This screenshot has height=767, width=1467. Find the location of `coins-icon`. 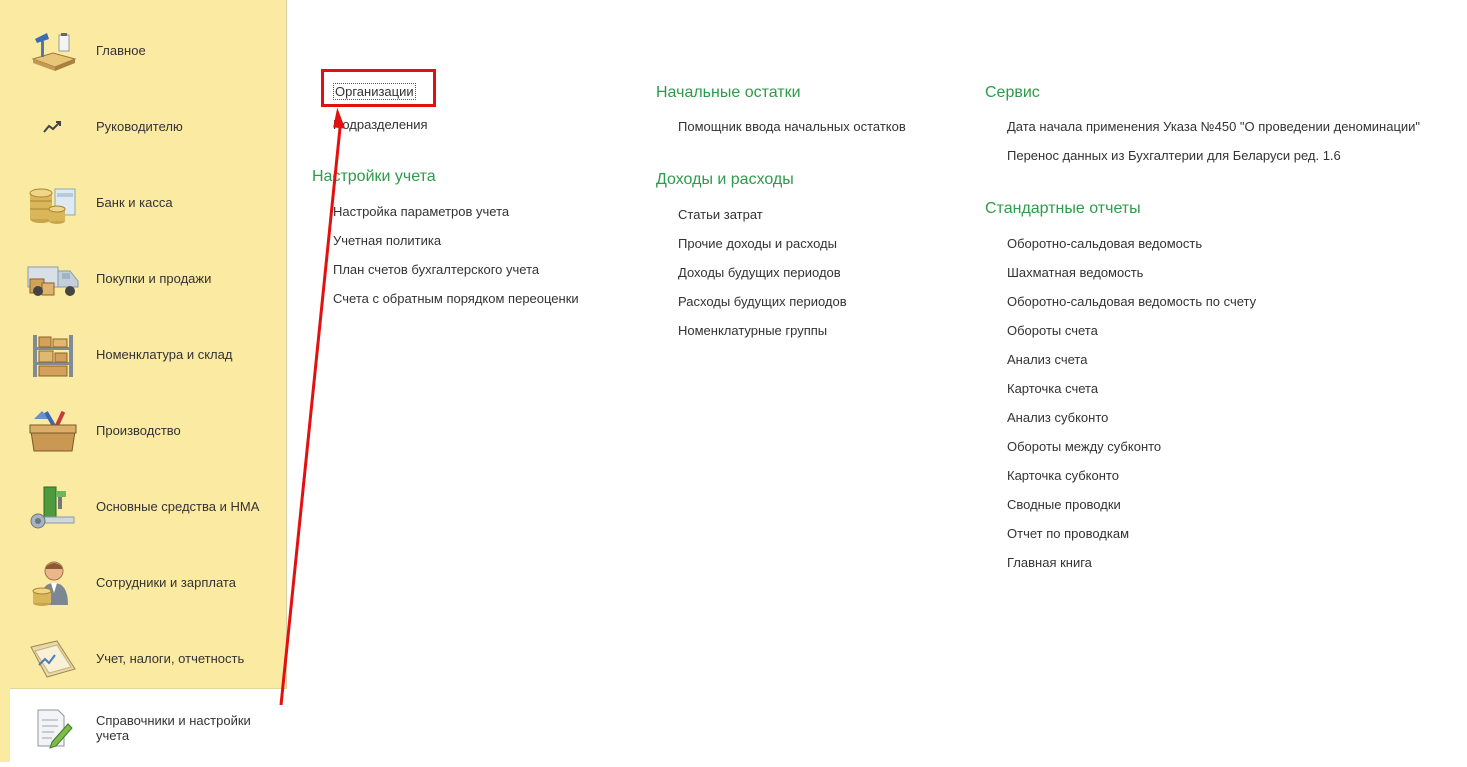

coins-icon is located at coordinates (53, 203).